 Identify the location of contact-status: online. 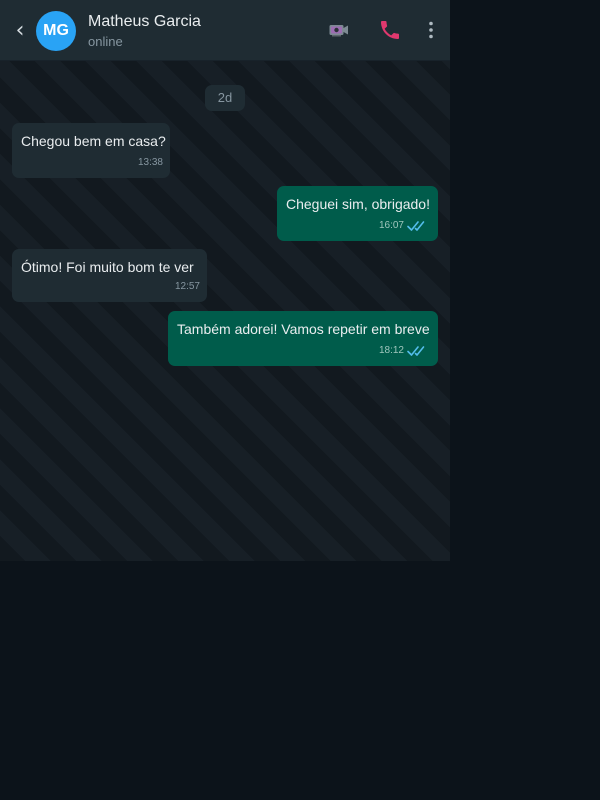
(105, 41).